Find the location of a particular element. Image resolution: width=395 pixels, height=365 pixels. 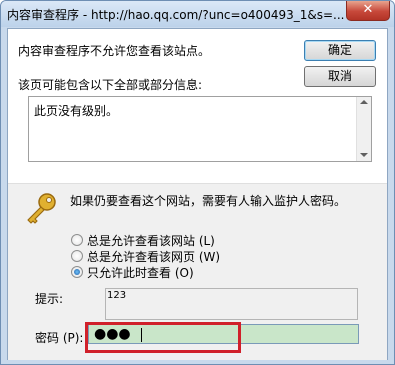

close-button: ✕ is located at coordinates (368, 11).